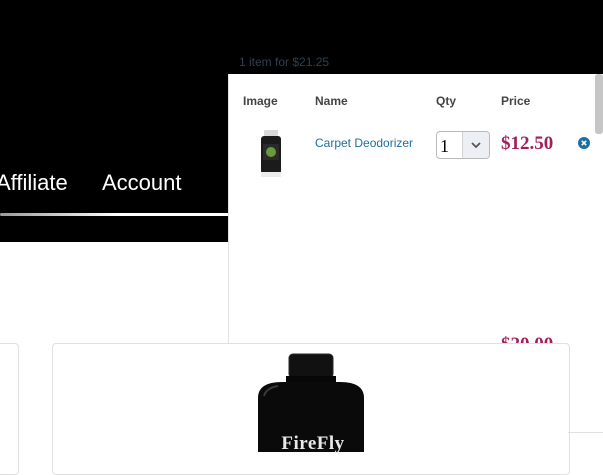 This screenshot has width=603, height=475. What do you see at coordinates (271, 154) in the screenshot?
I see `product-thumbnail` at bounding box center [271, 154].